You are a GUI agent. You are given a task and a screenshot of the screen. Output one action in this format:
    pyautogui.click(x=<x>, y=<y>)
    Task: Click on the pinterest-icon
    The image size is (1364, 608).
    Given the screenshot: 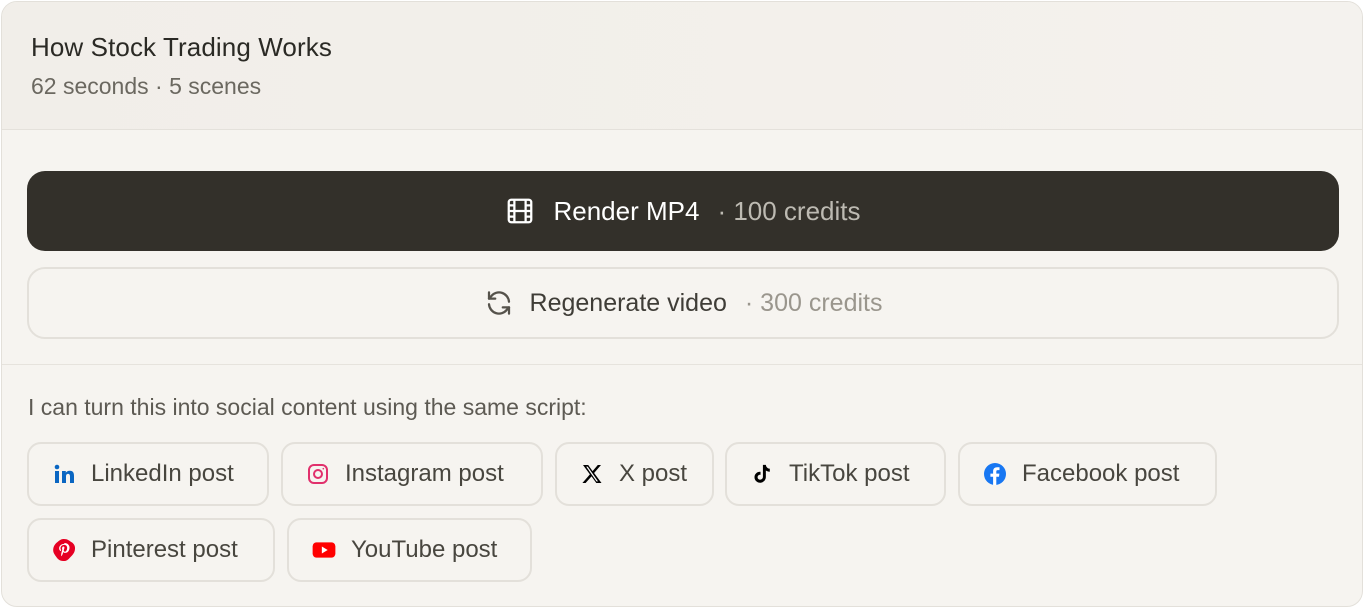 What is the action you would take?
    pyautogui.click(x=64, y=550)
    